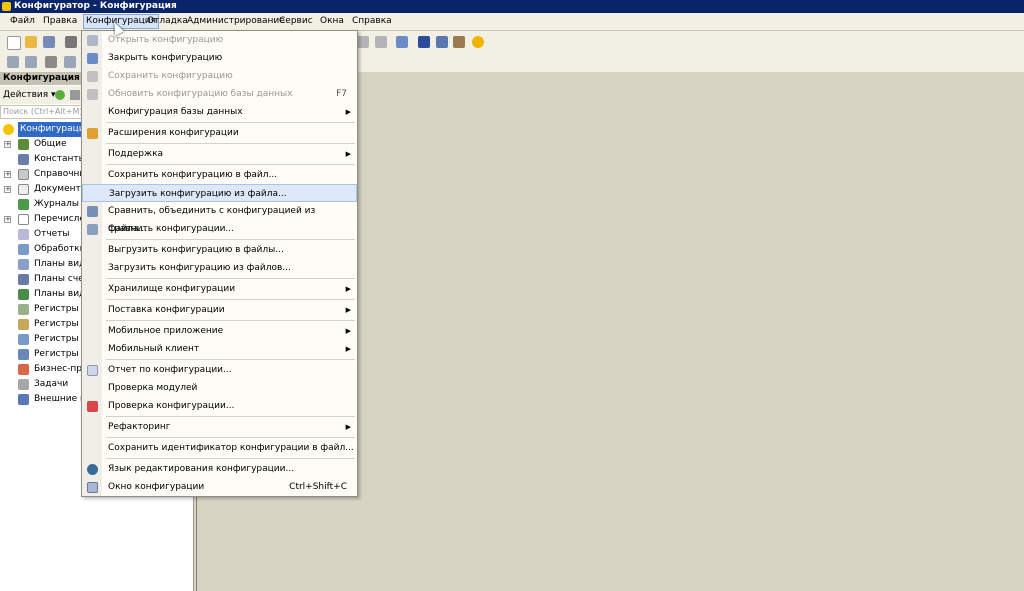 The width and height of the screenshot is (1024, 591). I want to click on chart-of-accounts-icon, so click(23, 279).